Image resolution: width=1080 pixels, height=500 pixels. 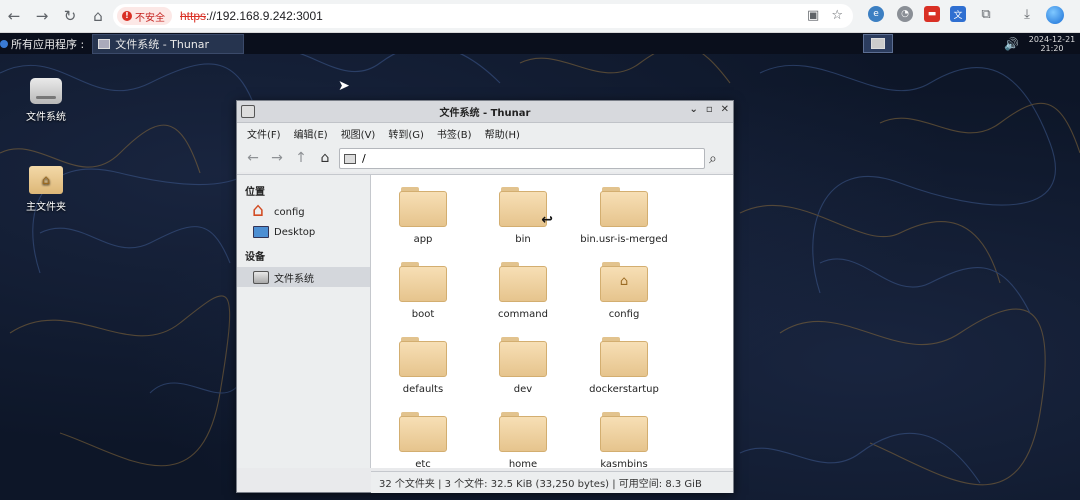 I want to click on file-item-dockerstartup: dockerstartup, so click(x=624, y=366).